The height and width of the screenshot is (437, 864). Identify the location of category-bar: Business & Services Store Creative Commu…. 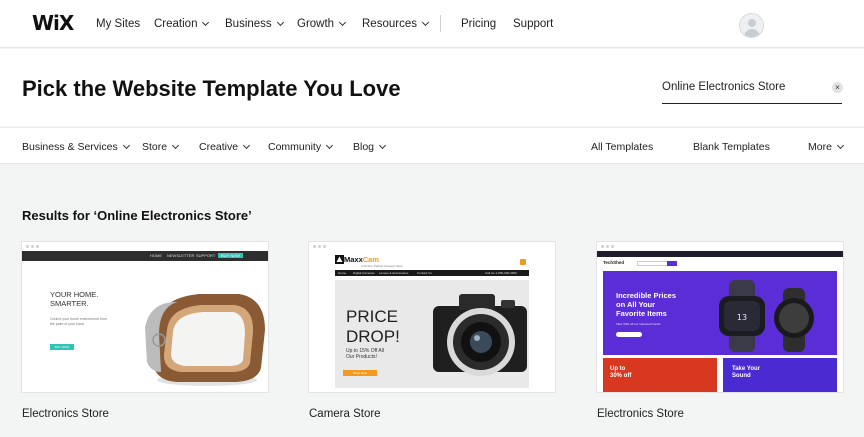
(432, 145).